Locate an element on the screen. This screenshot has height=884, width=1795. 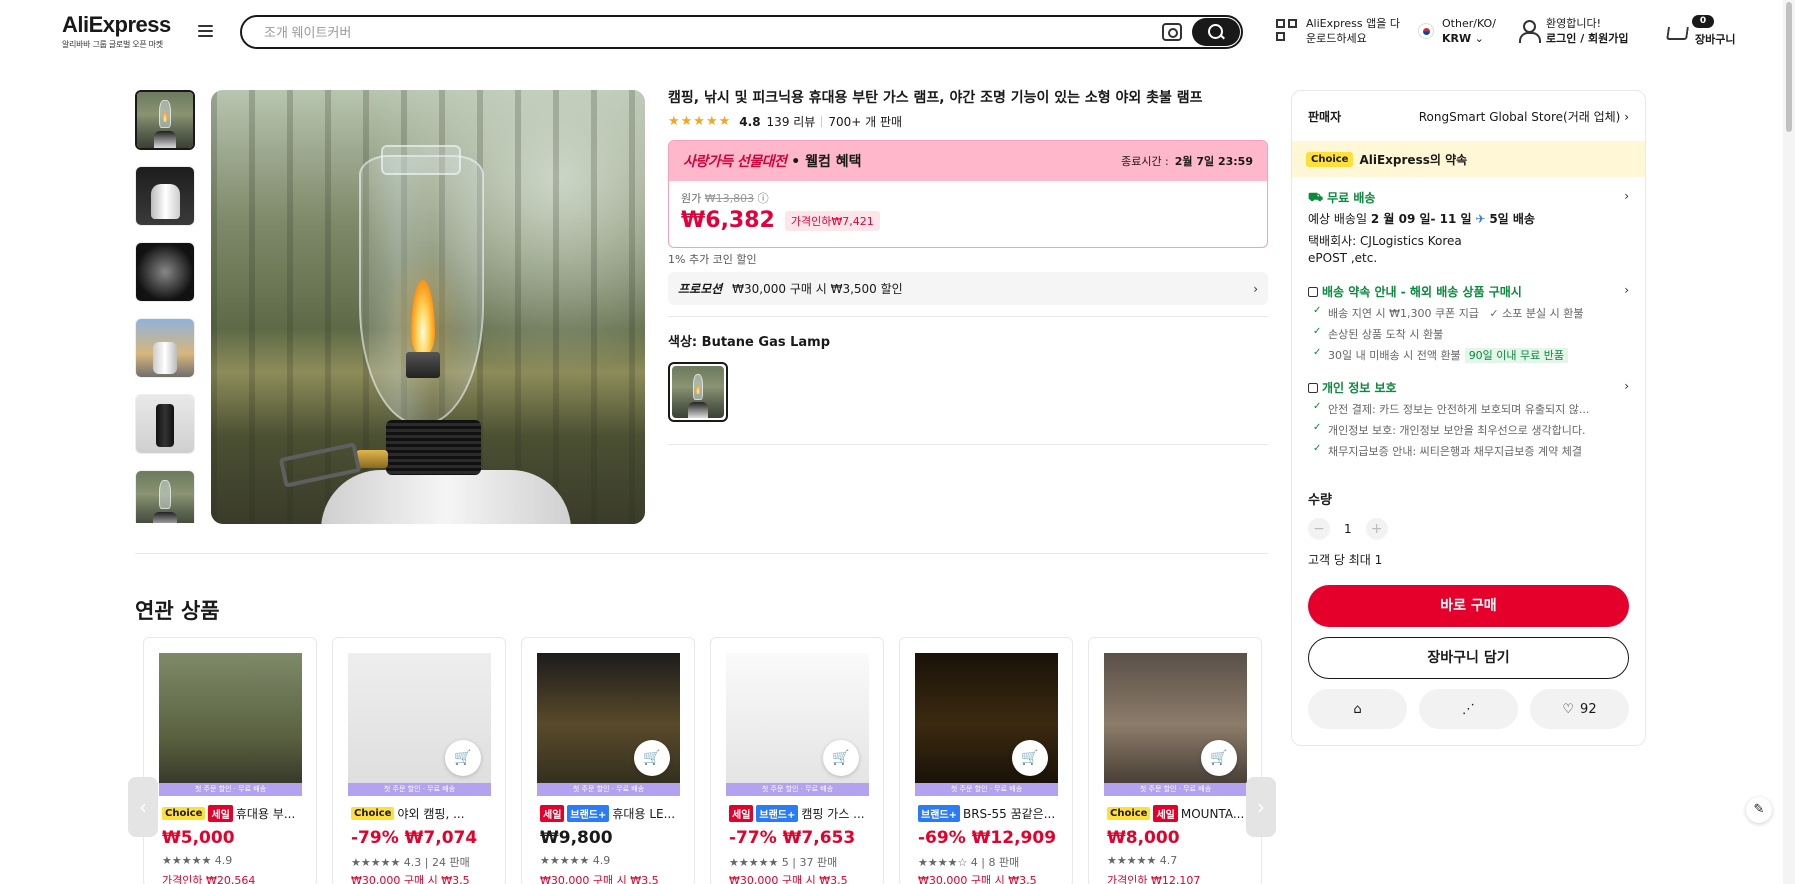
korea-flag-icon is located at coordinates (1426, 31).